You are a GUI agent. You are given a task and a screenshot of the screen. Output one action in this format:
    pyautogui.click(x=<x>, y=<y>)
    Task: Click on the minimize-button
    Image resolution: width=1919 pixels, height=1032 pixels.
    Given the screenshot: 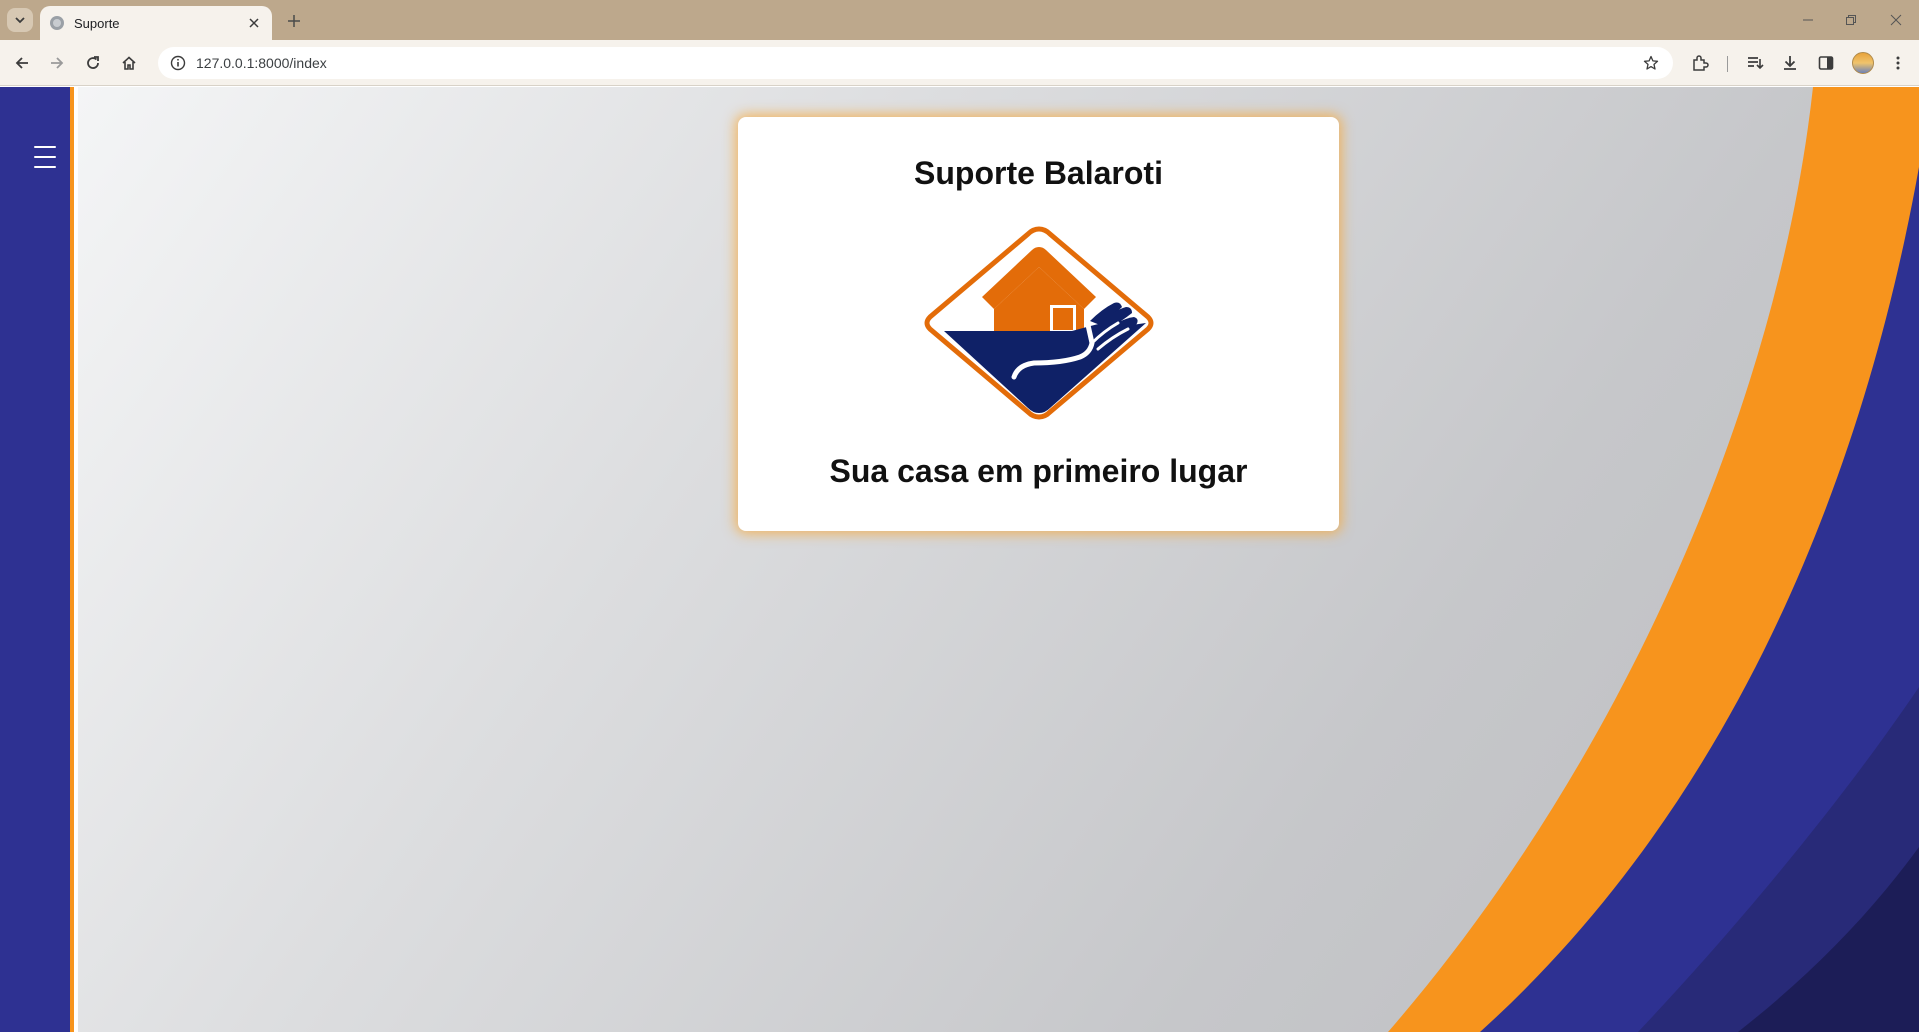 What is the action you would take?
    pyautogui.click(x=1808, y=20)
    